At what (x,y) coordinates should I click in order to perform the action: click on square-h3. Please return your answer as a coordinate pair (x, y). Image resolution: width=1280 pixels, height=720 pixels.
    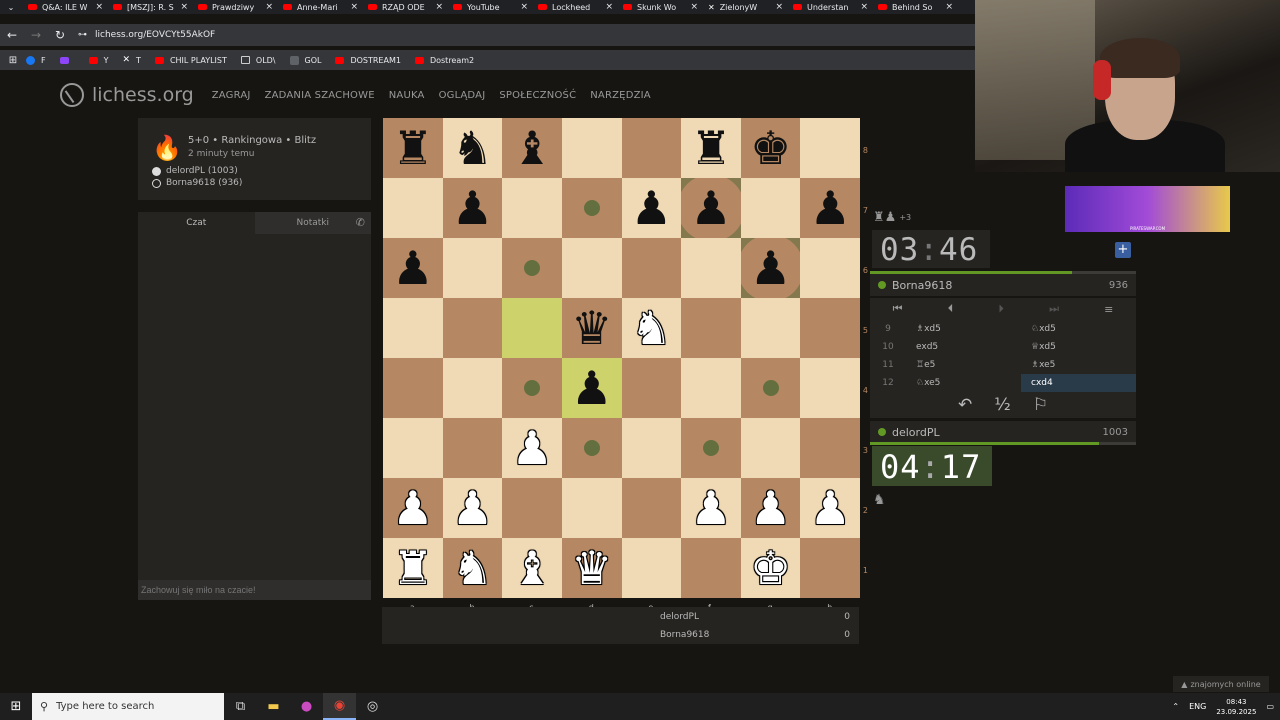
    Looking at the image, I should click on (830, 448).